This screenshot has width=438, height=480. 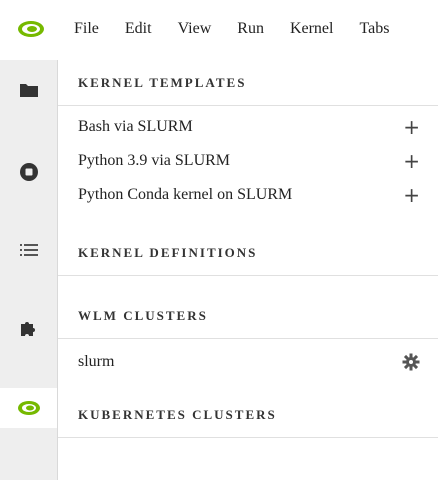 I want to click on kernel-template-label: Python Conda kernel on SLURM, so click(x=185, y=194).